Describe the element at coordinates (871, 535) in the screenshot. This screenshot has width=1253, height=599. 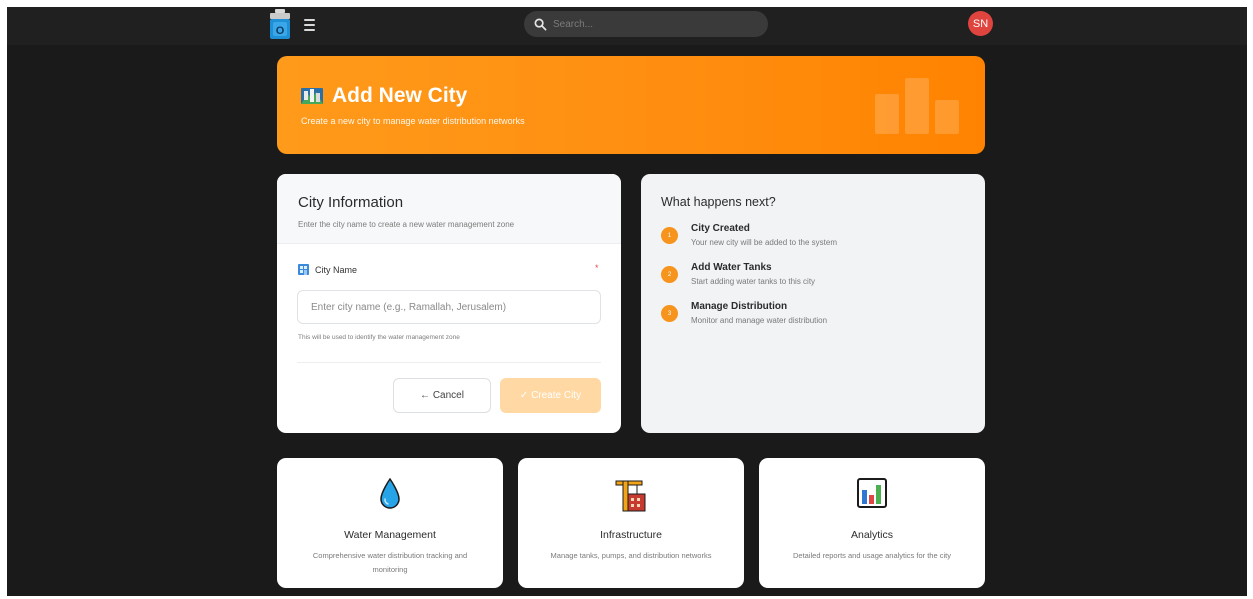
I see `feature-title: Analytics` at that location.